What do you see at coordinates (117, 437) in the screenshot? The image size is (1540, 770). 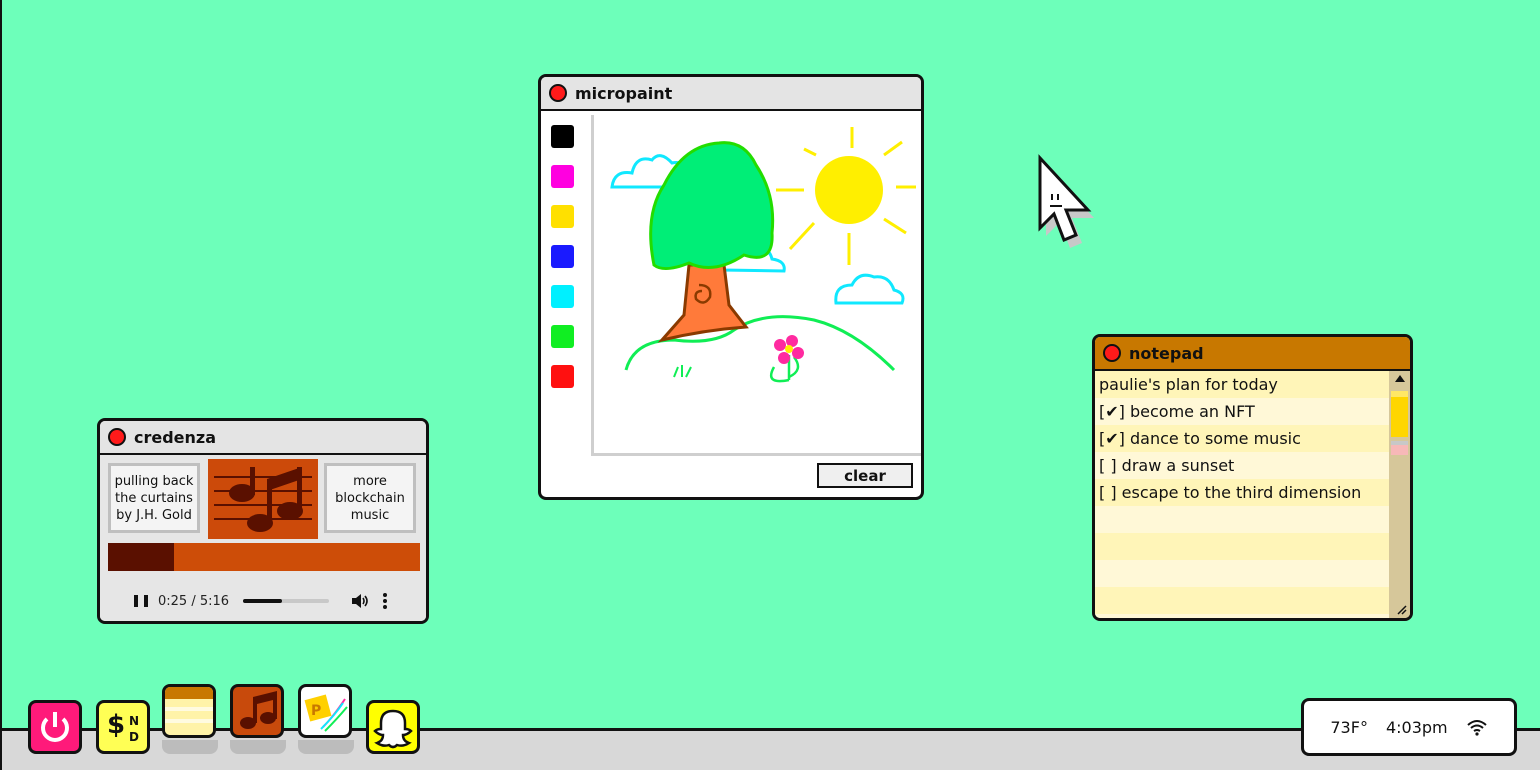 I see `credenza-close-button` at bounding box center [117, 437].